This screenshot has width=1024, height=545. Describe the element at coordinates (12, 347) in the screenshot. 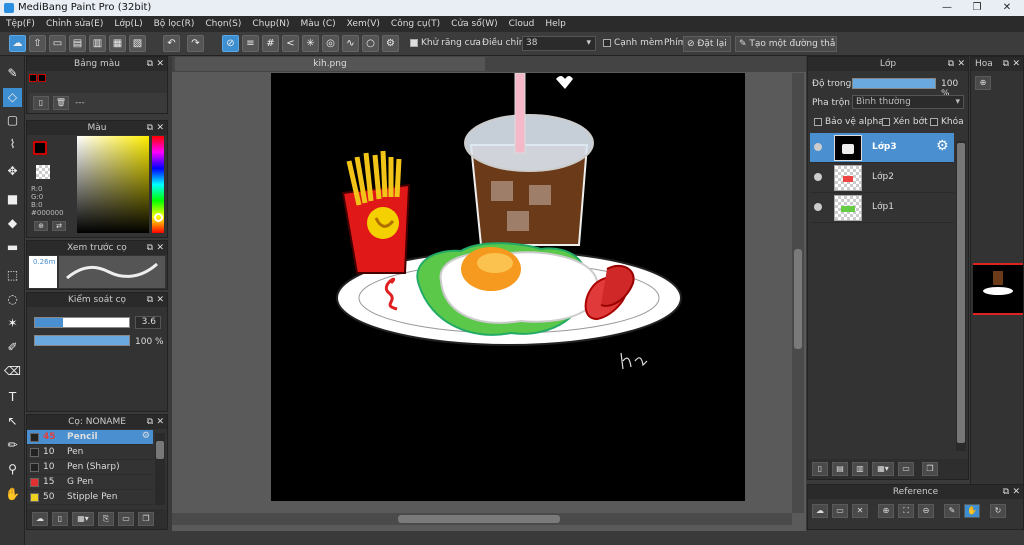

I see `select-pen-tool-icon: ✐` at that location.